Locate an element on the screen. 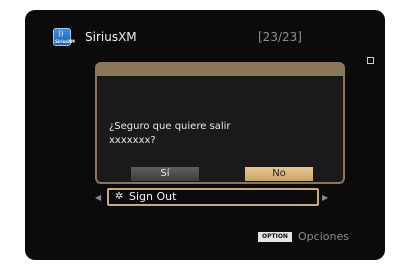  siriusxm-logo-icon: )) SiriusXM is located at coordinates (64, 37).